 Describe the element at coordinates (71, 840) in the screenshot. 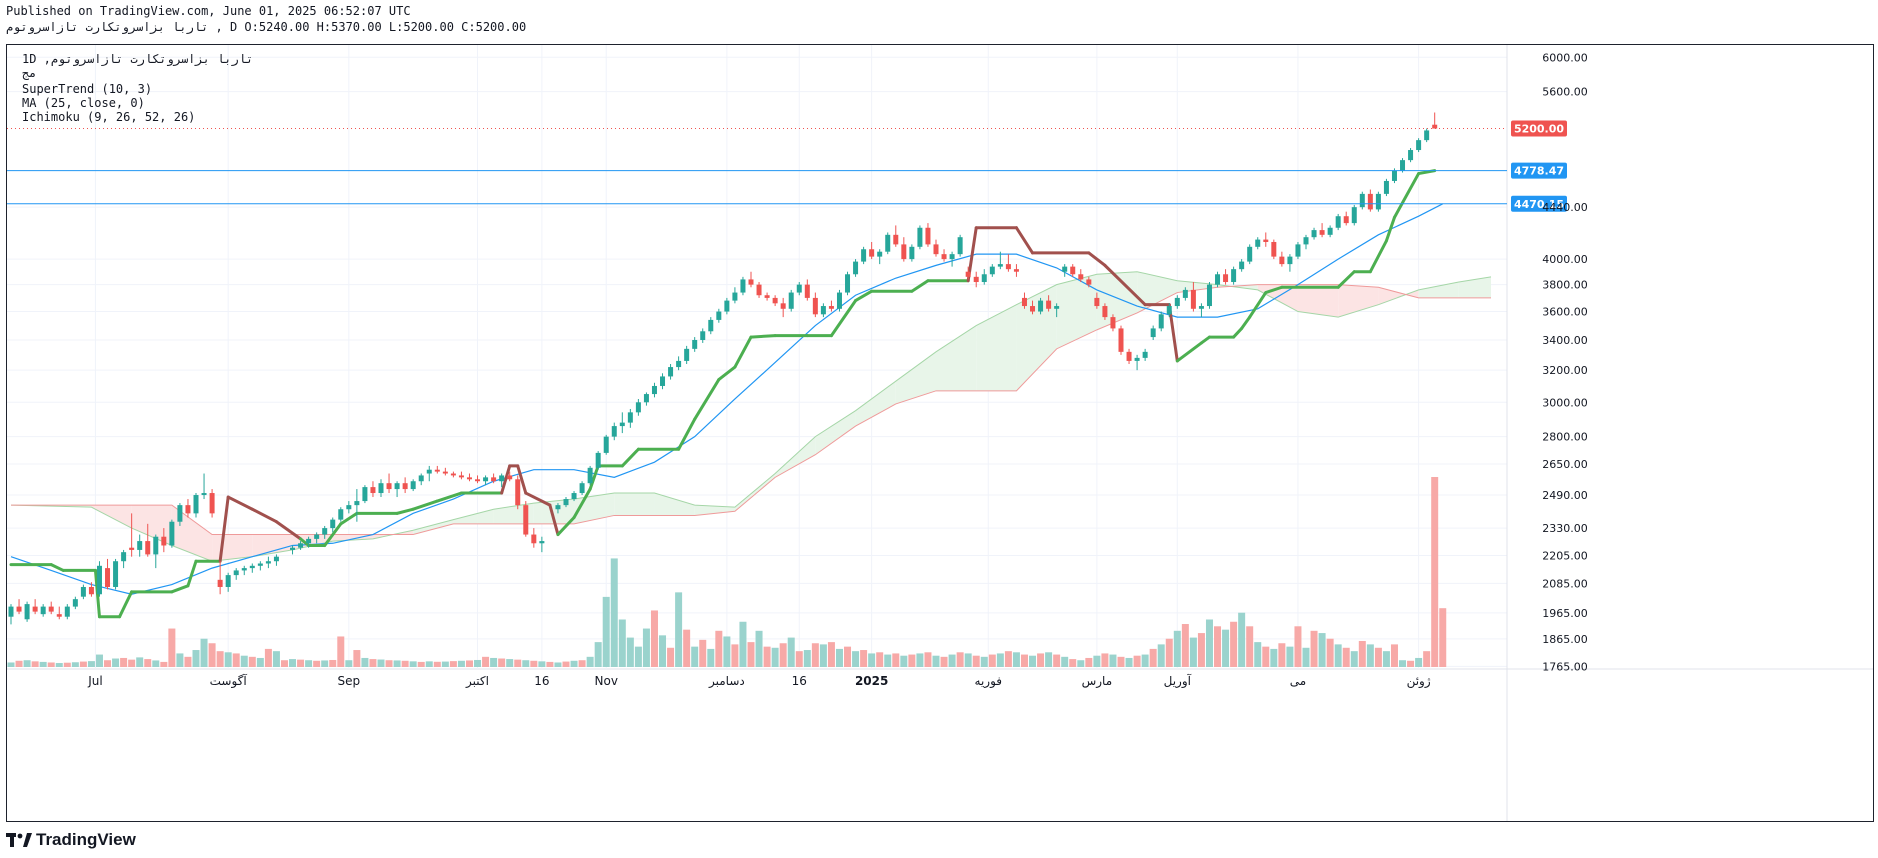

I see `tradingview-brand: TradingView` at that location.